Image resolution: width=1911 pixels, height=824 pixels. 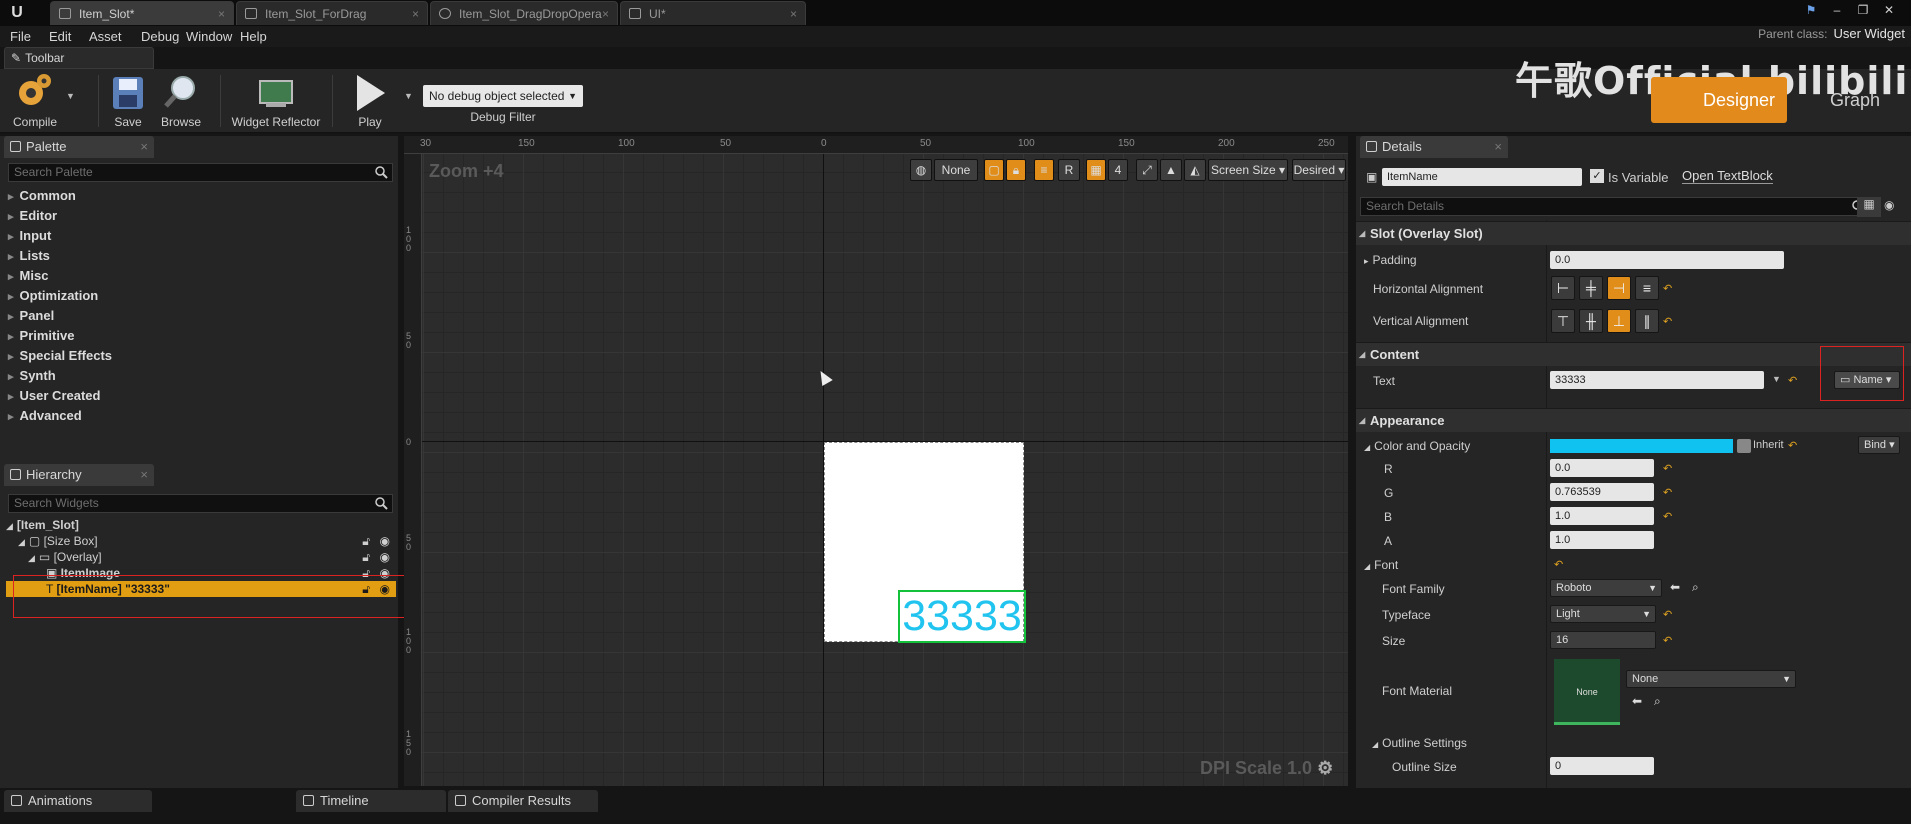 What do you see at coordinates (1147, 170) in the screenshot?
I see `fit-screen-icon: ⤢` at bounding box center [1147, 170].